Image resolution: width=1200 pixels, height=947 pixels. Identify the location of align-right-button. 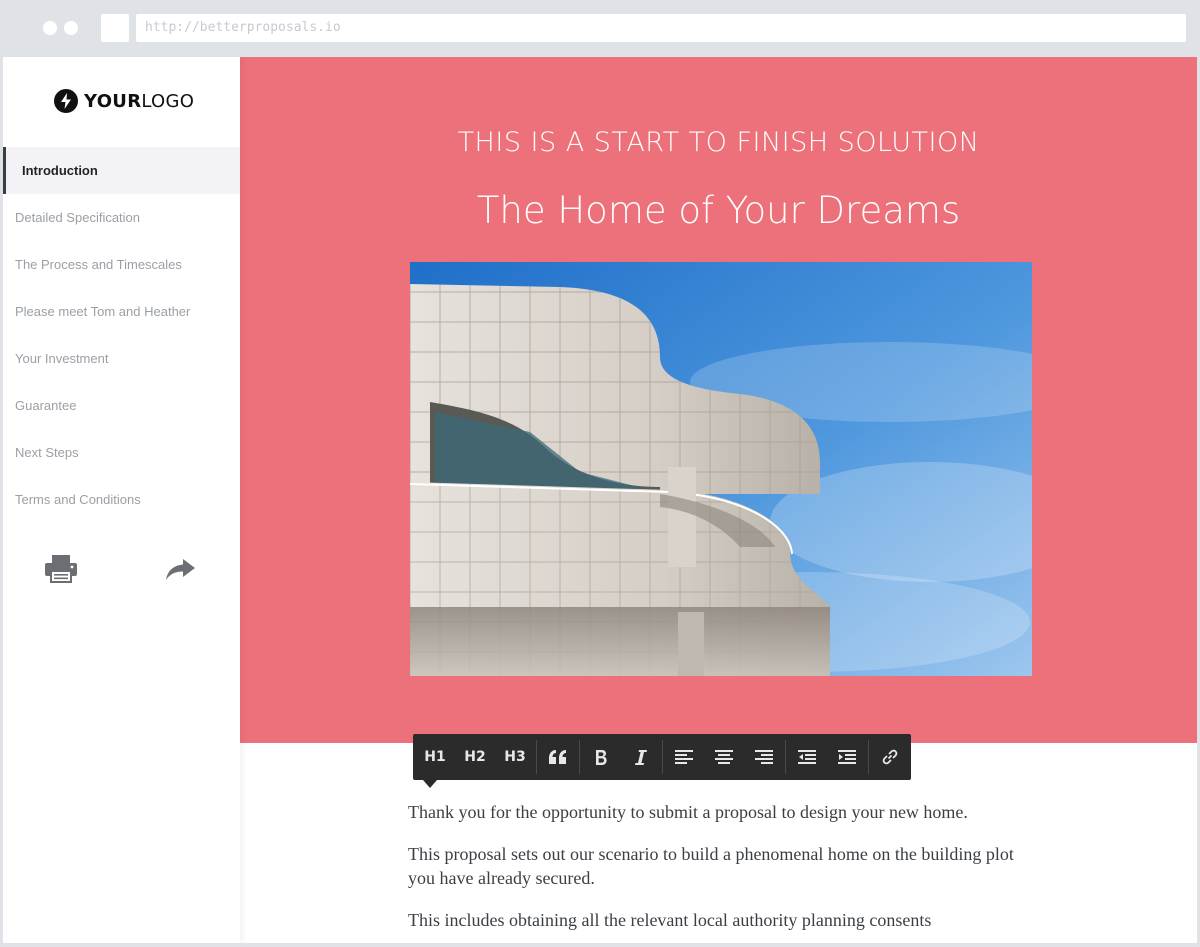
(764, 757).